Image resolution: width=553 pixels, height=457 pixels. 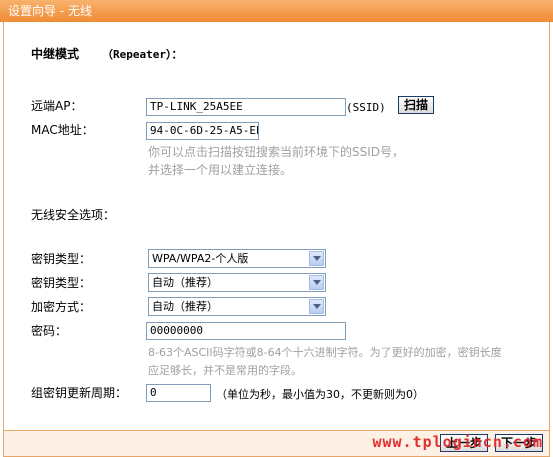 What do you see at coordinates (185, 282) in the screenshot?
I see `key-type2-value: 自动（推荐）` at bounding box center [185, 282].